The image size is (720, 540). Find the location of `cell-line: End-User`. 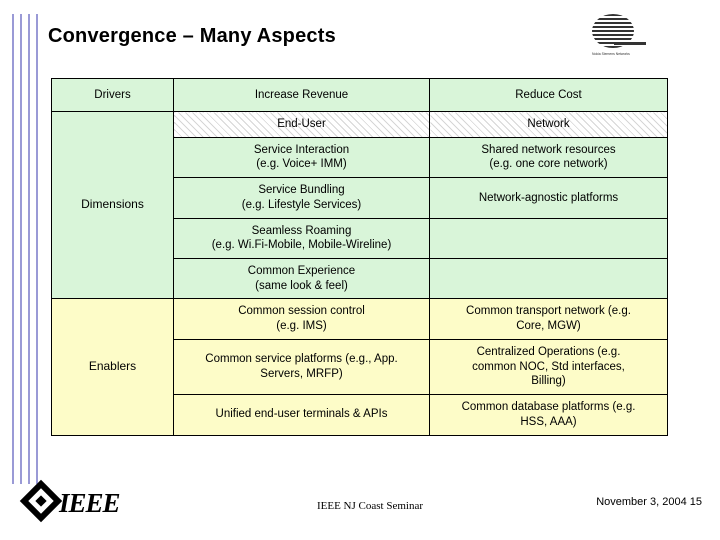

cell-line: End-User is located at coordinates (301, 124).